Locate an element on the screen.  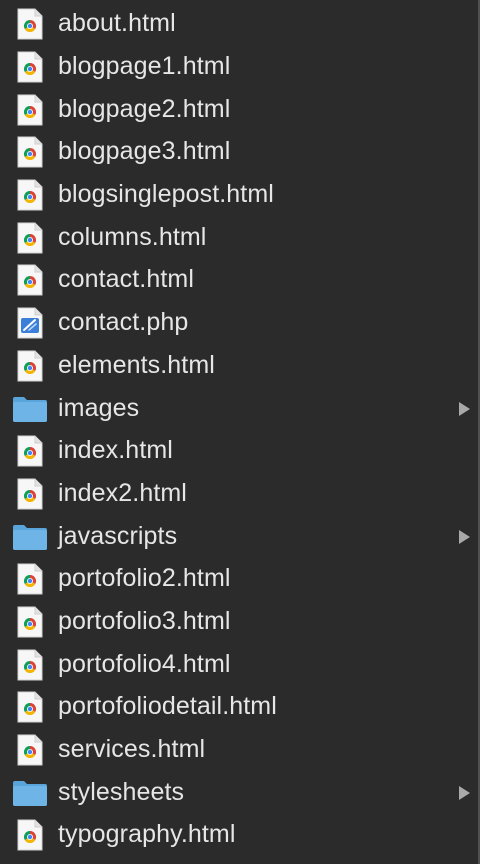
file-row: blogpage1.html is located at coordinates (239, 67).